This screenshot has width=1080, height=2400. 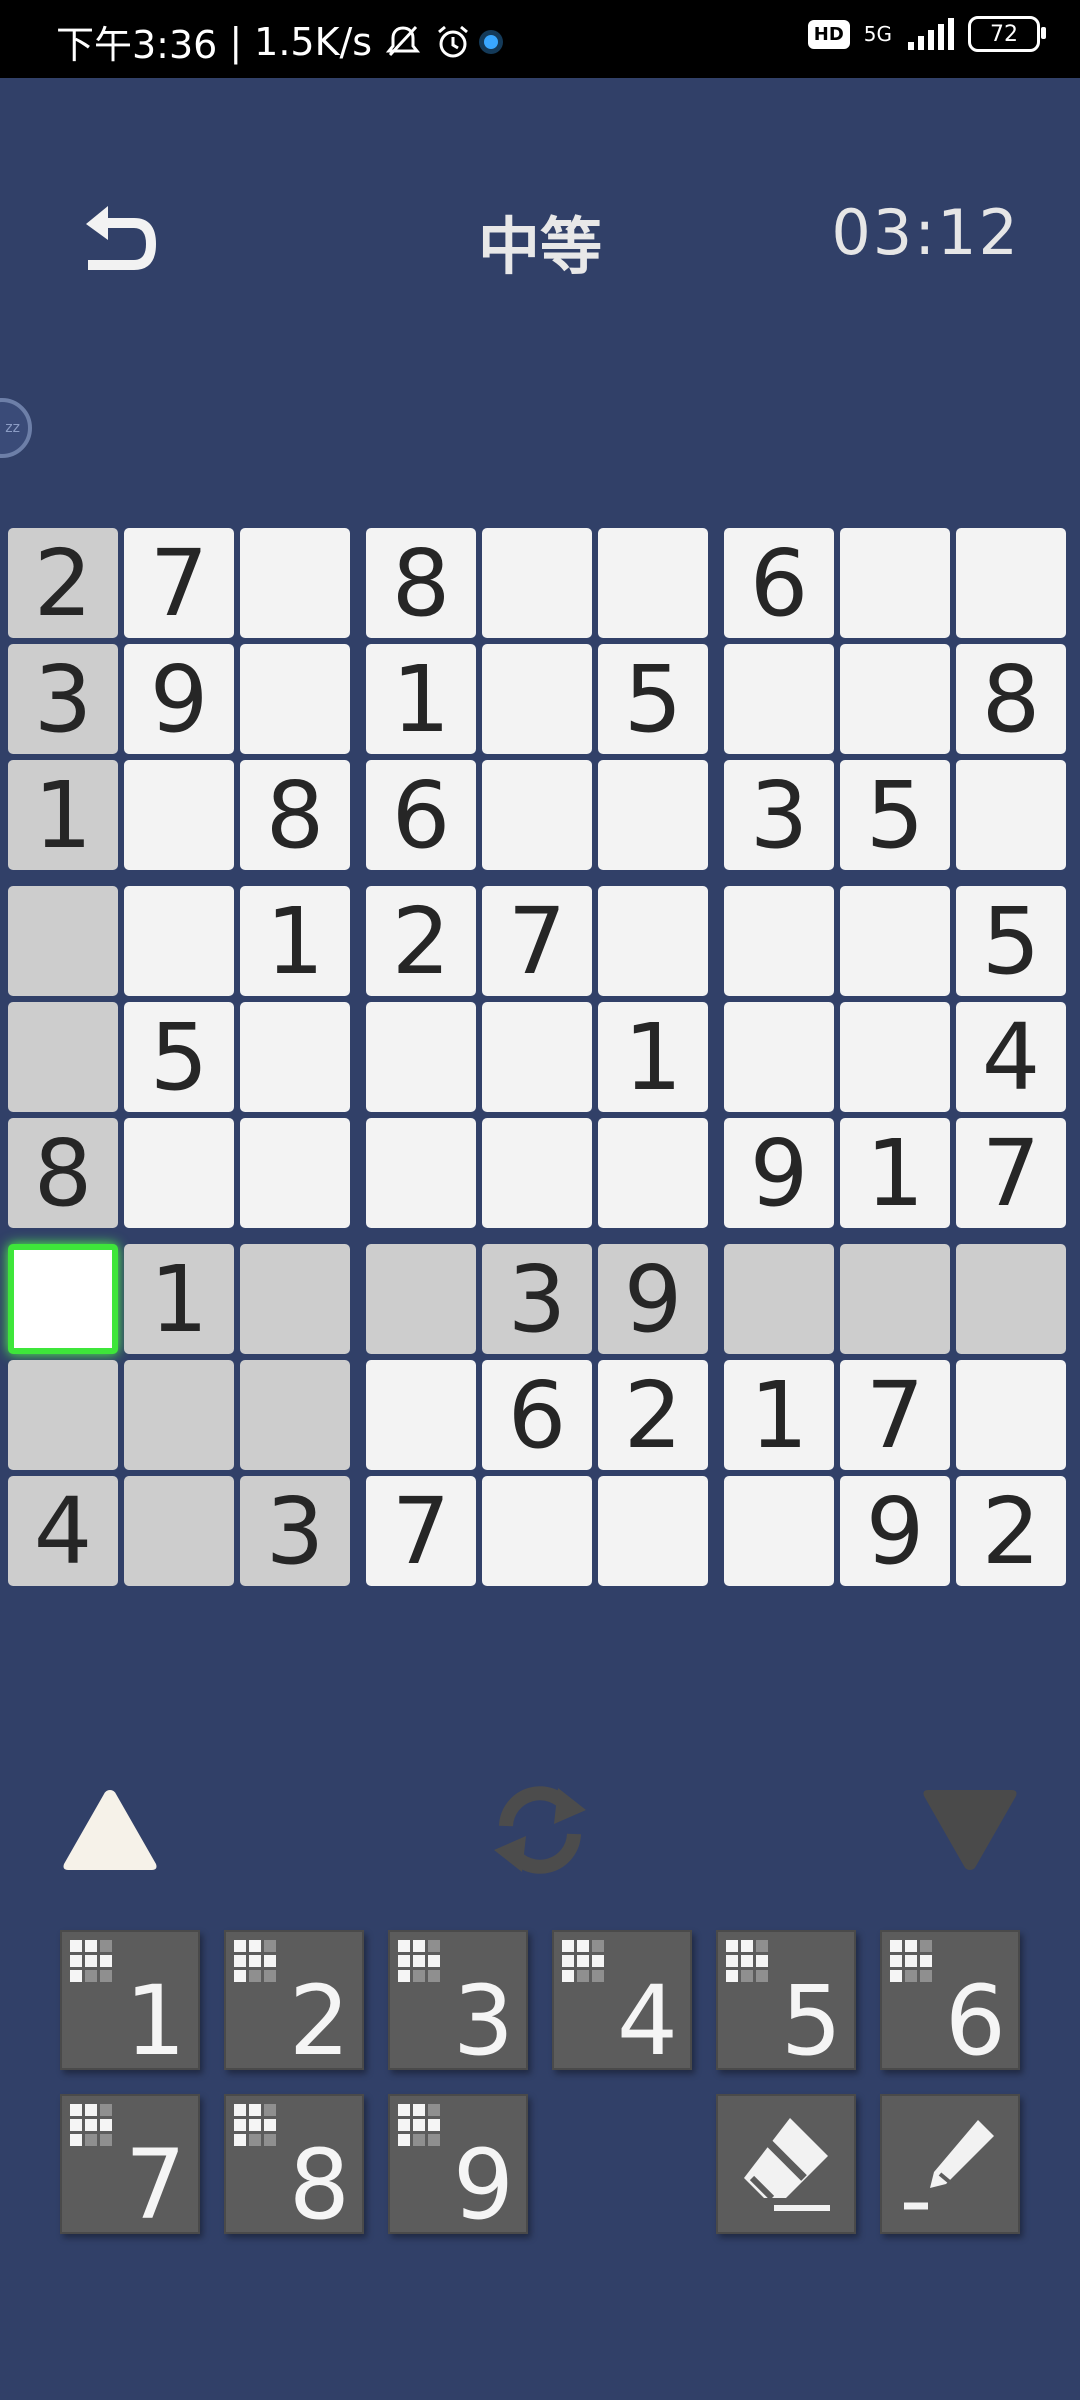 What do you see at coordinates (119, 240) in the screenshot?
I see `back-button` at bounding box center [119, 240].